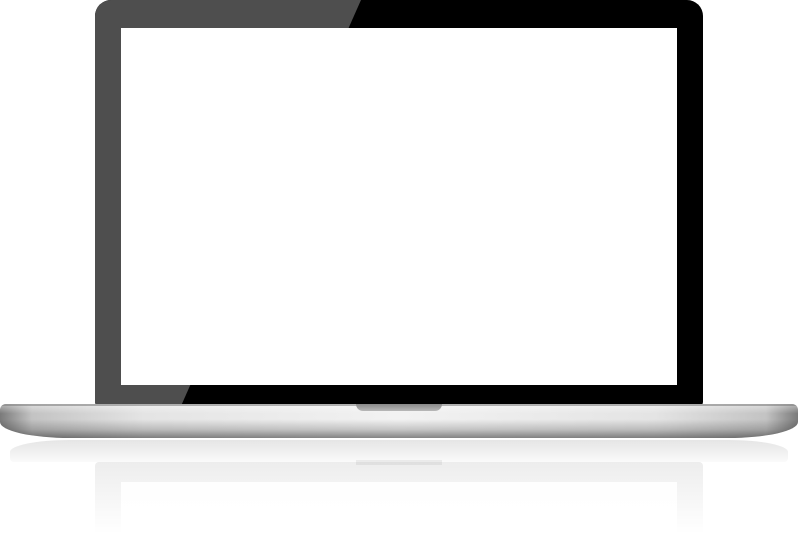 This screenshot has height=544, width=798. I want to click on reflection-screen, so click(399, 513).